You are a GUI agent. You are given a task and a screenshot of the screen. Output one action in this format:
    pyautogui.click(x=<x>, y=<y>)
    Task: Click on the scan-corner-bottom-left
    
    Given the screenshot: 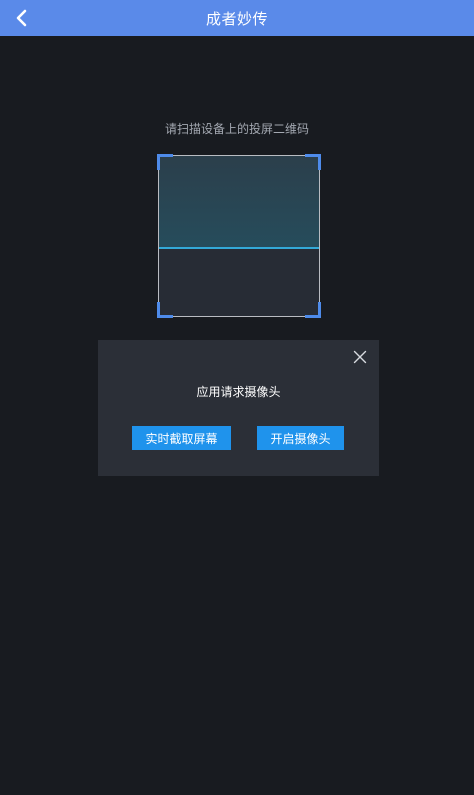 What is the action you would take?
    pyautogui.click(x=165, y=310)
    